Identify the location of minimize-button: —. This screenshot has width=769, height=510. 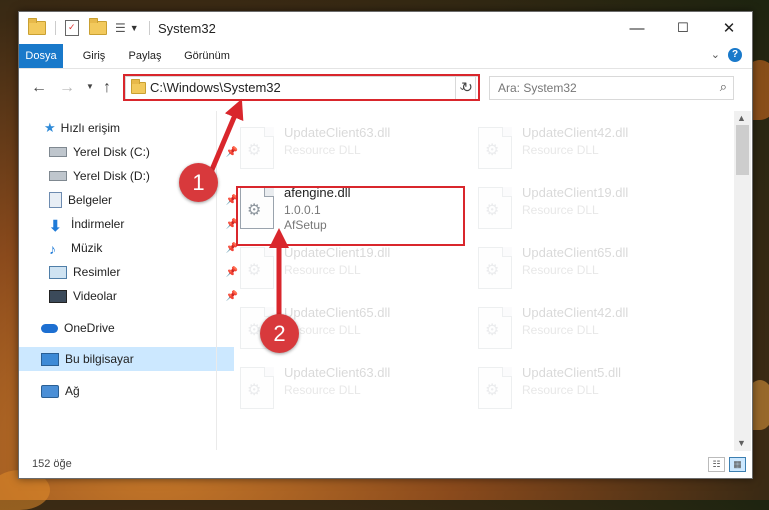
(637, 28).